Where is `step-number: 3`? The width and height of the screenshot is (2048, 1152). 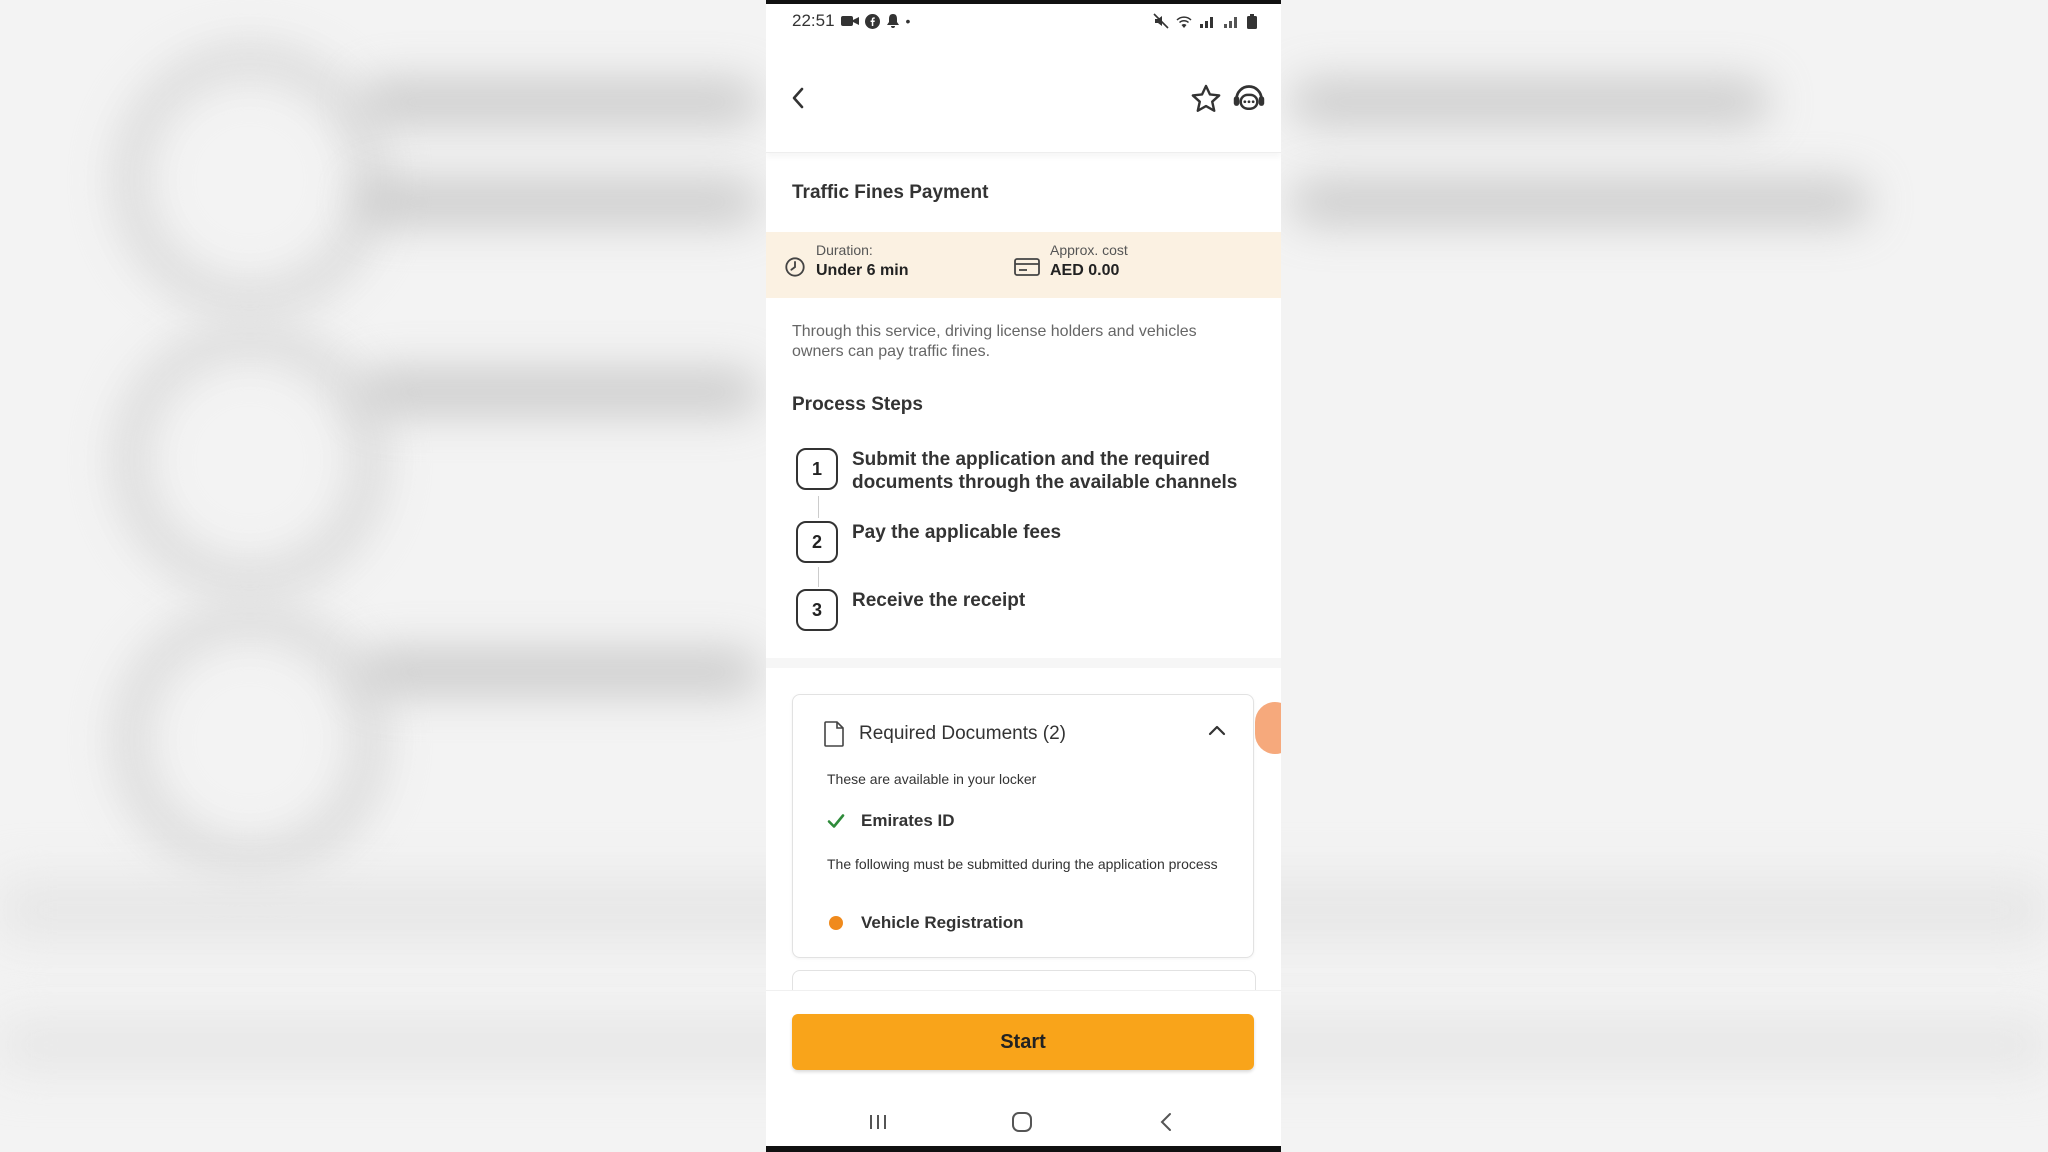 step-number: 3 is located at coordinates (817, 610).